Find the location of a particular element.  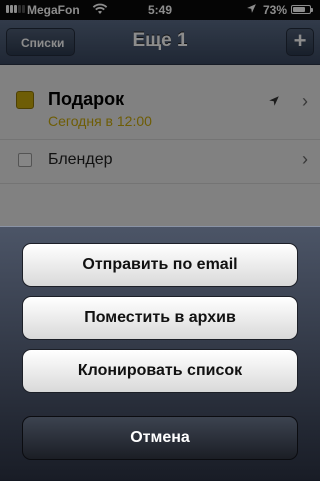

page-title: Еще 1 is located at coordinates (160, 40).